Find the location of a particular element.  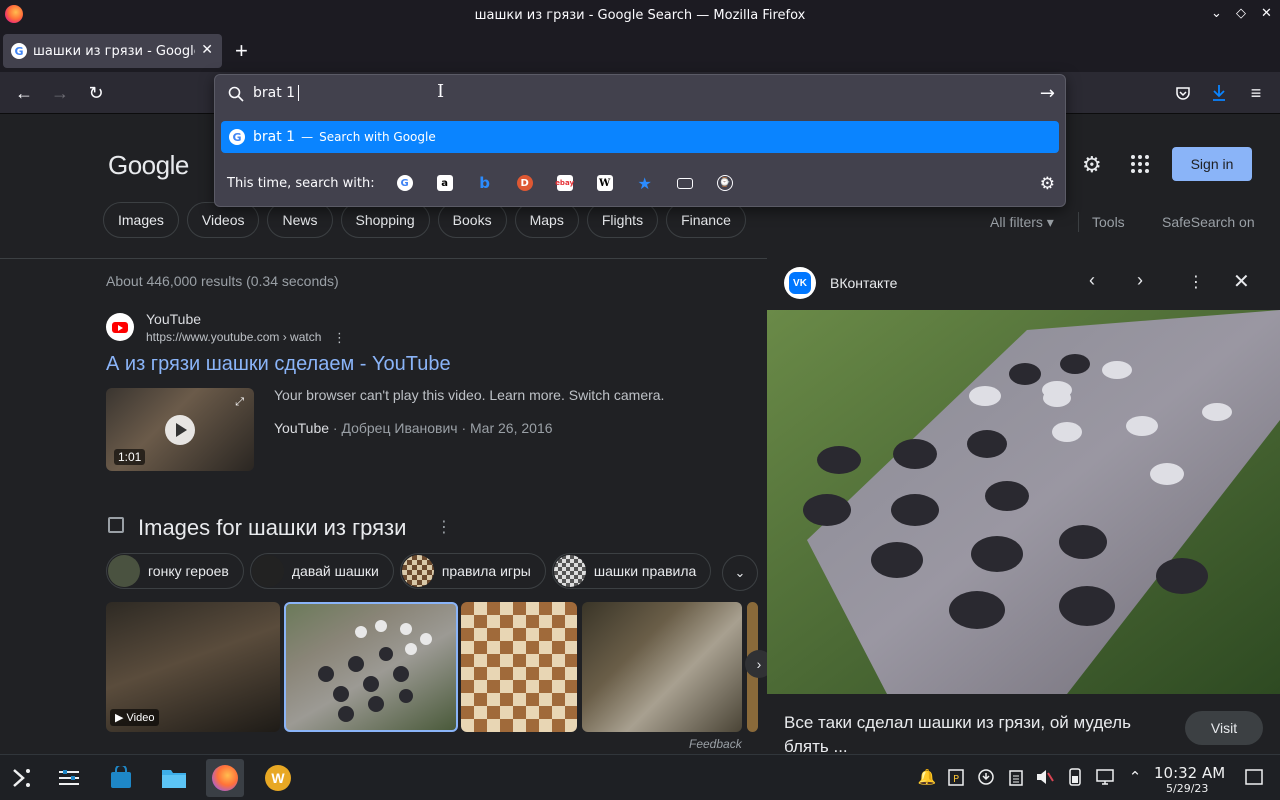

apps-grid-icon is located at coordinates (1140, 164).